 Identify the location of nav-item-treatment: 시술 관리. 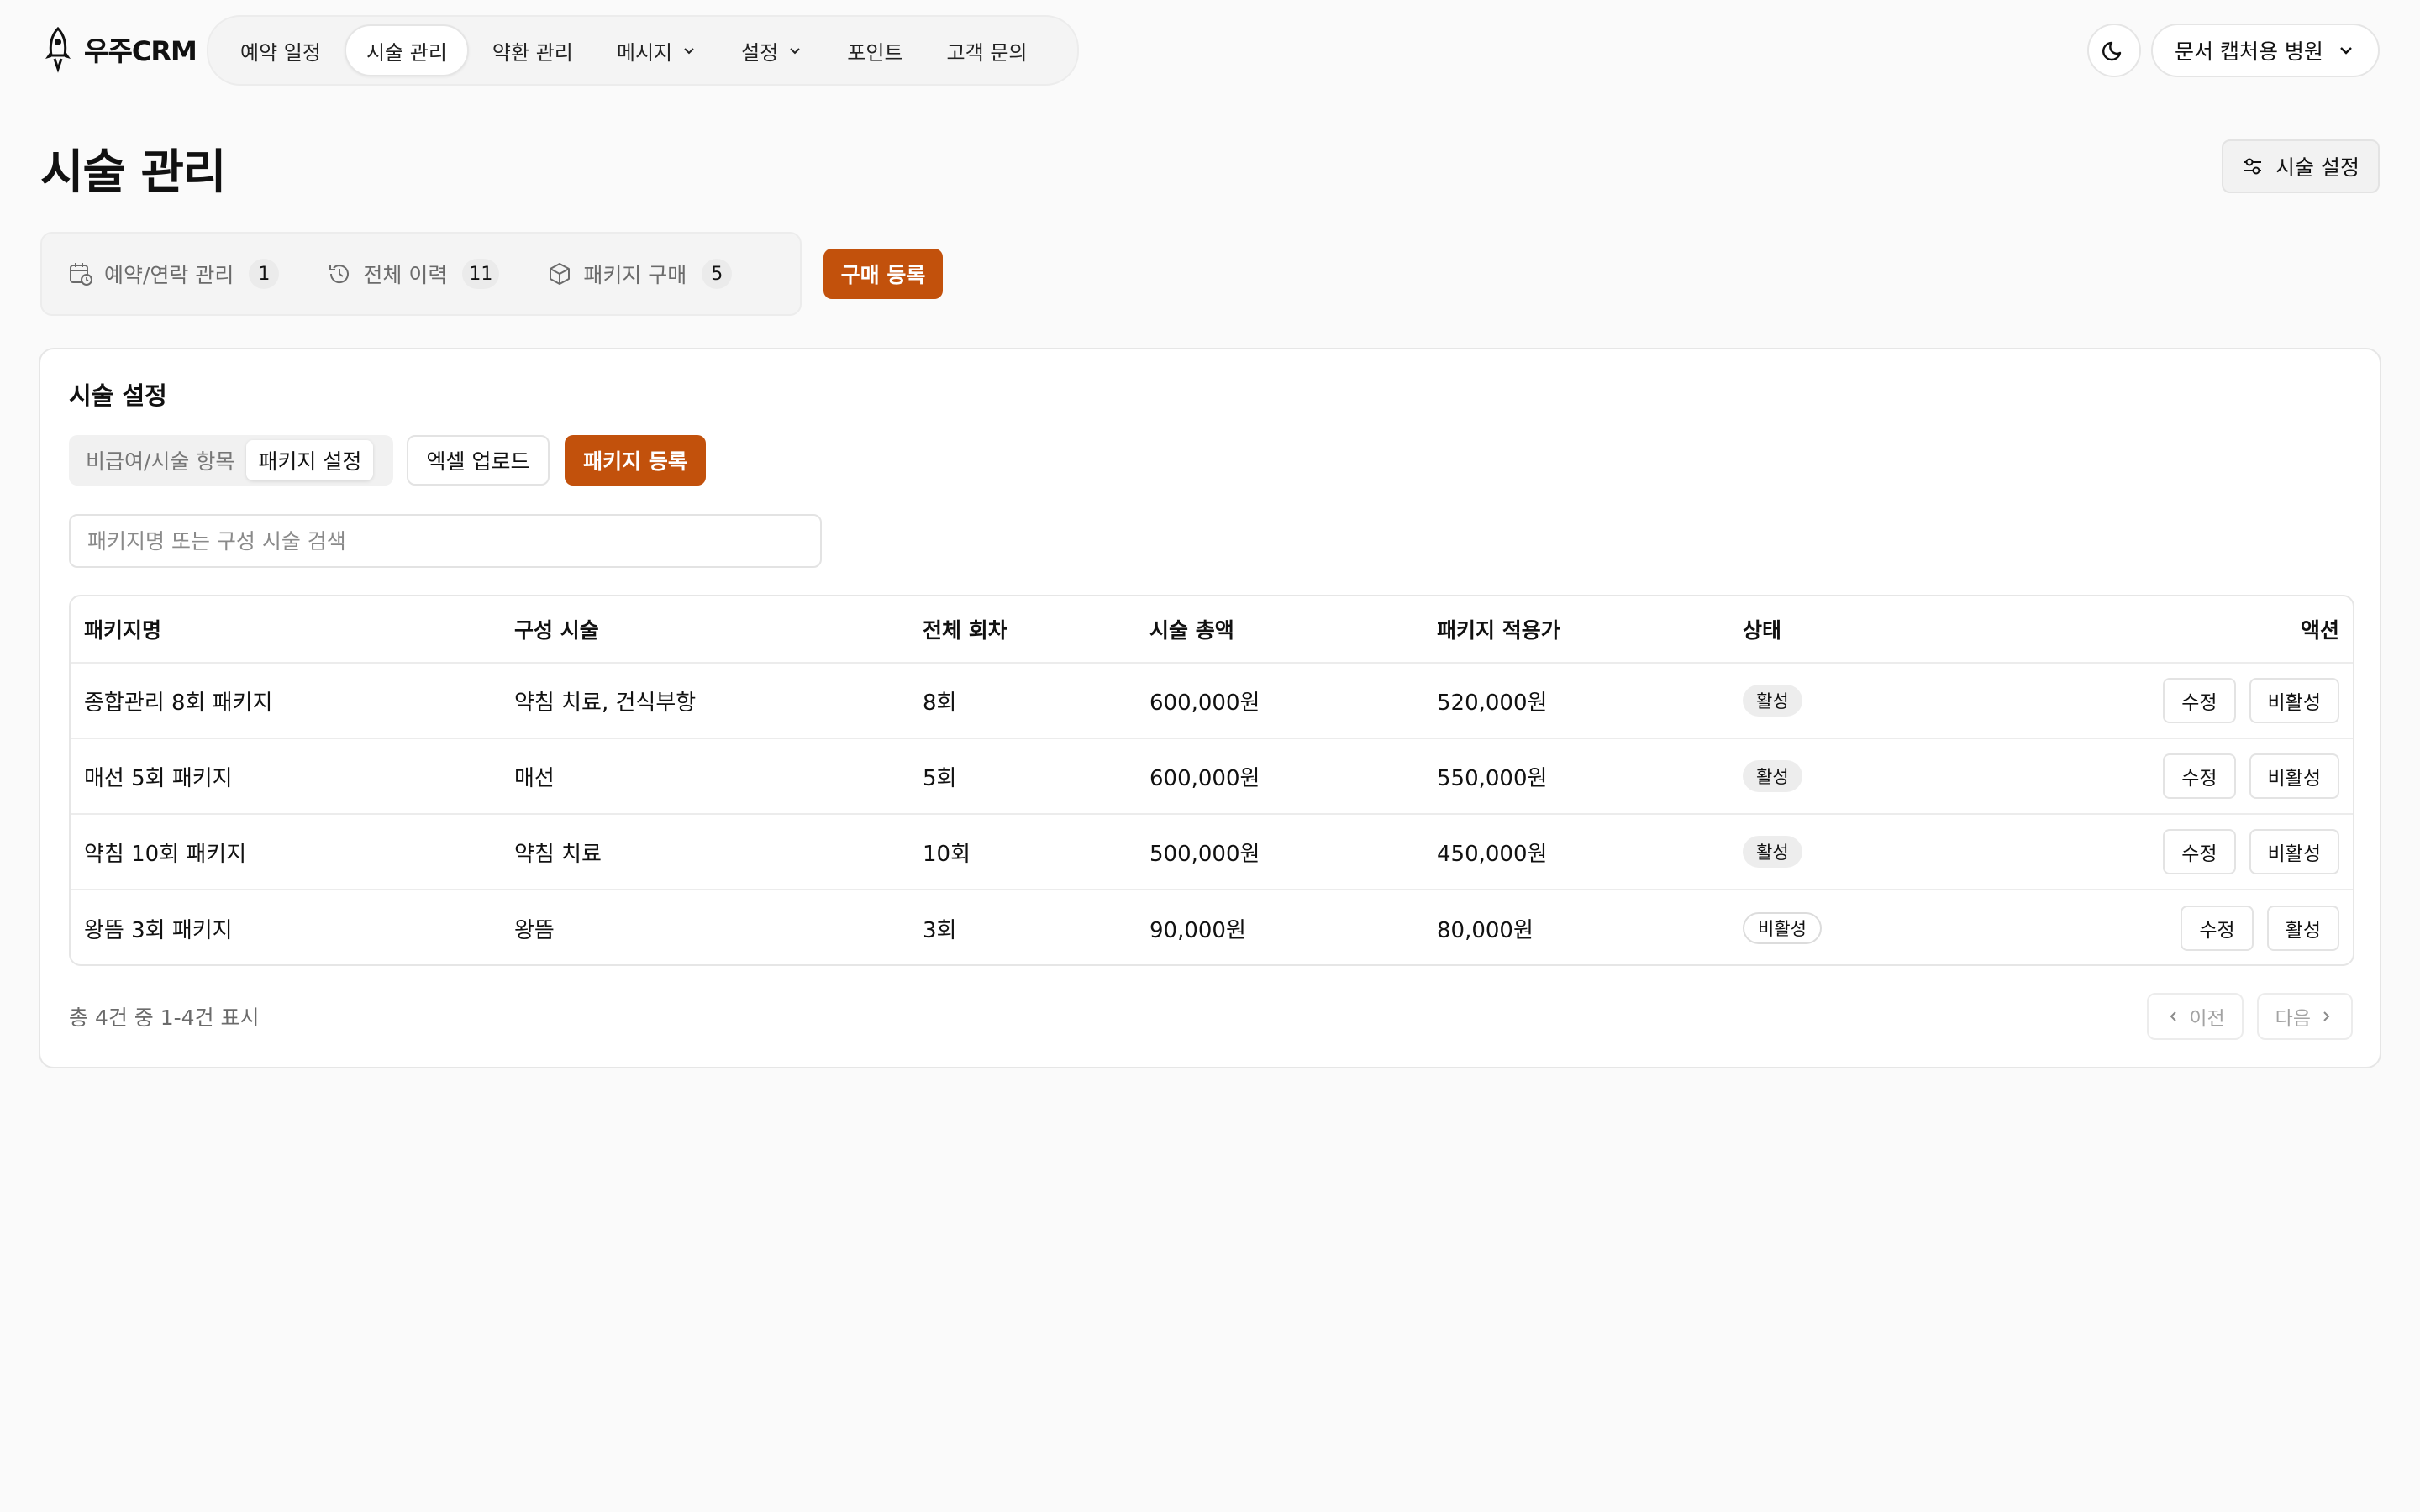
(406, 50).